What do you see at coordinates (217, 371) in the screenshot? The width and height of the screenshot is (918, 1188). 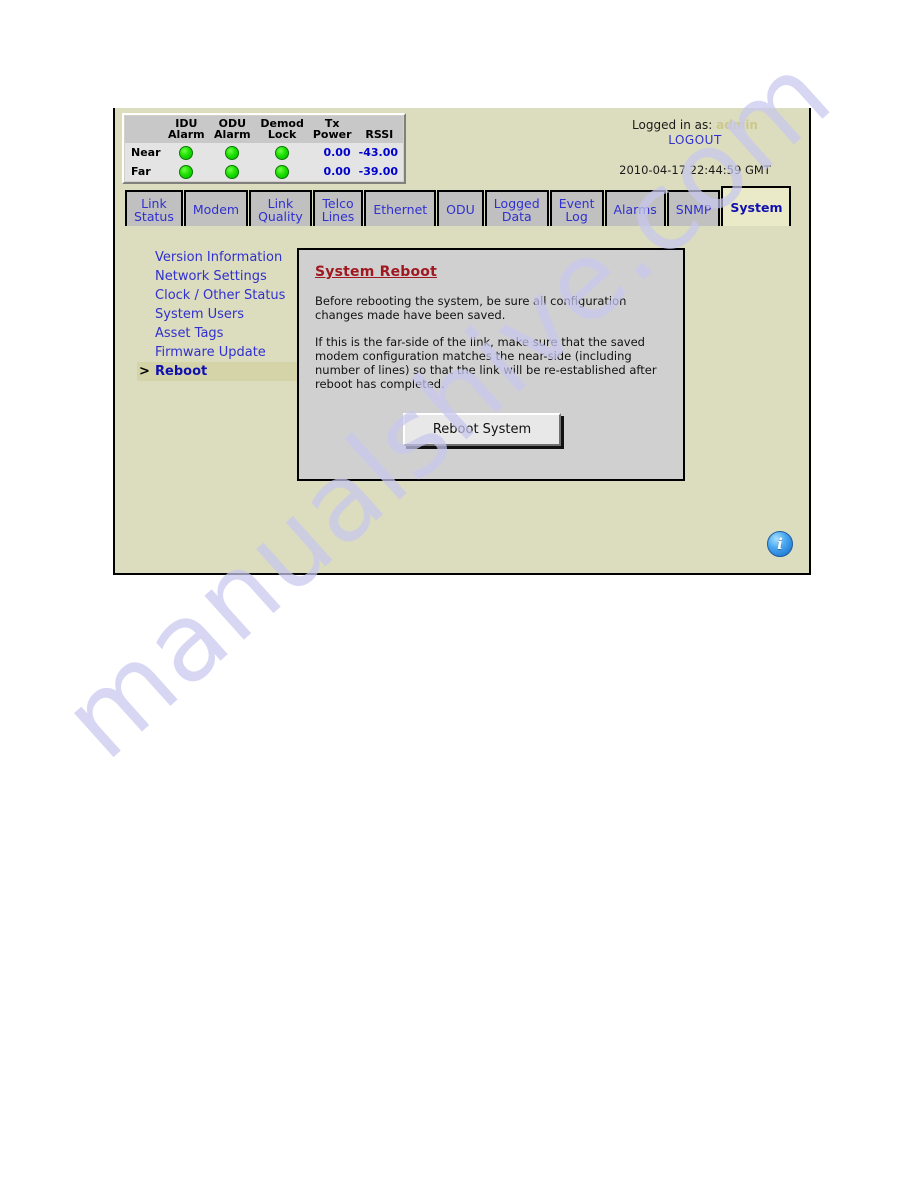 I see `sidebar-item-reboot: > Reboot` at bounding box center [217, 371].